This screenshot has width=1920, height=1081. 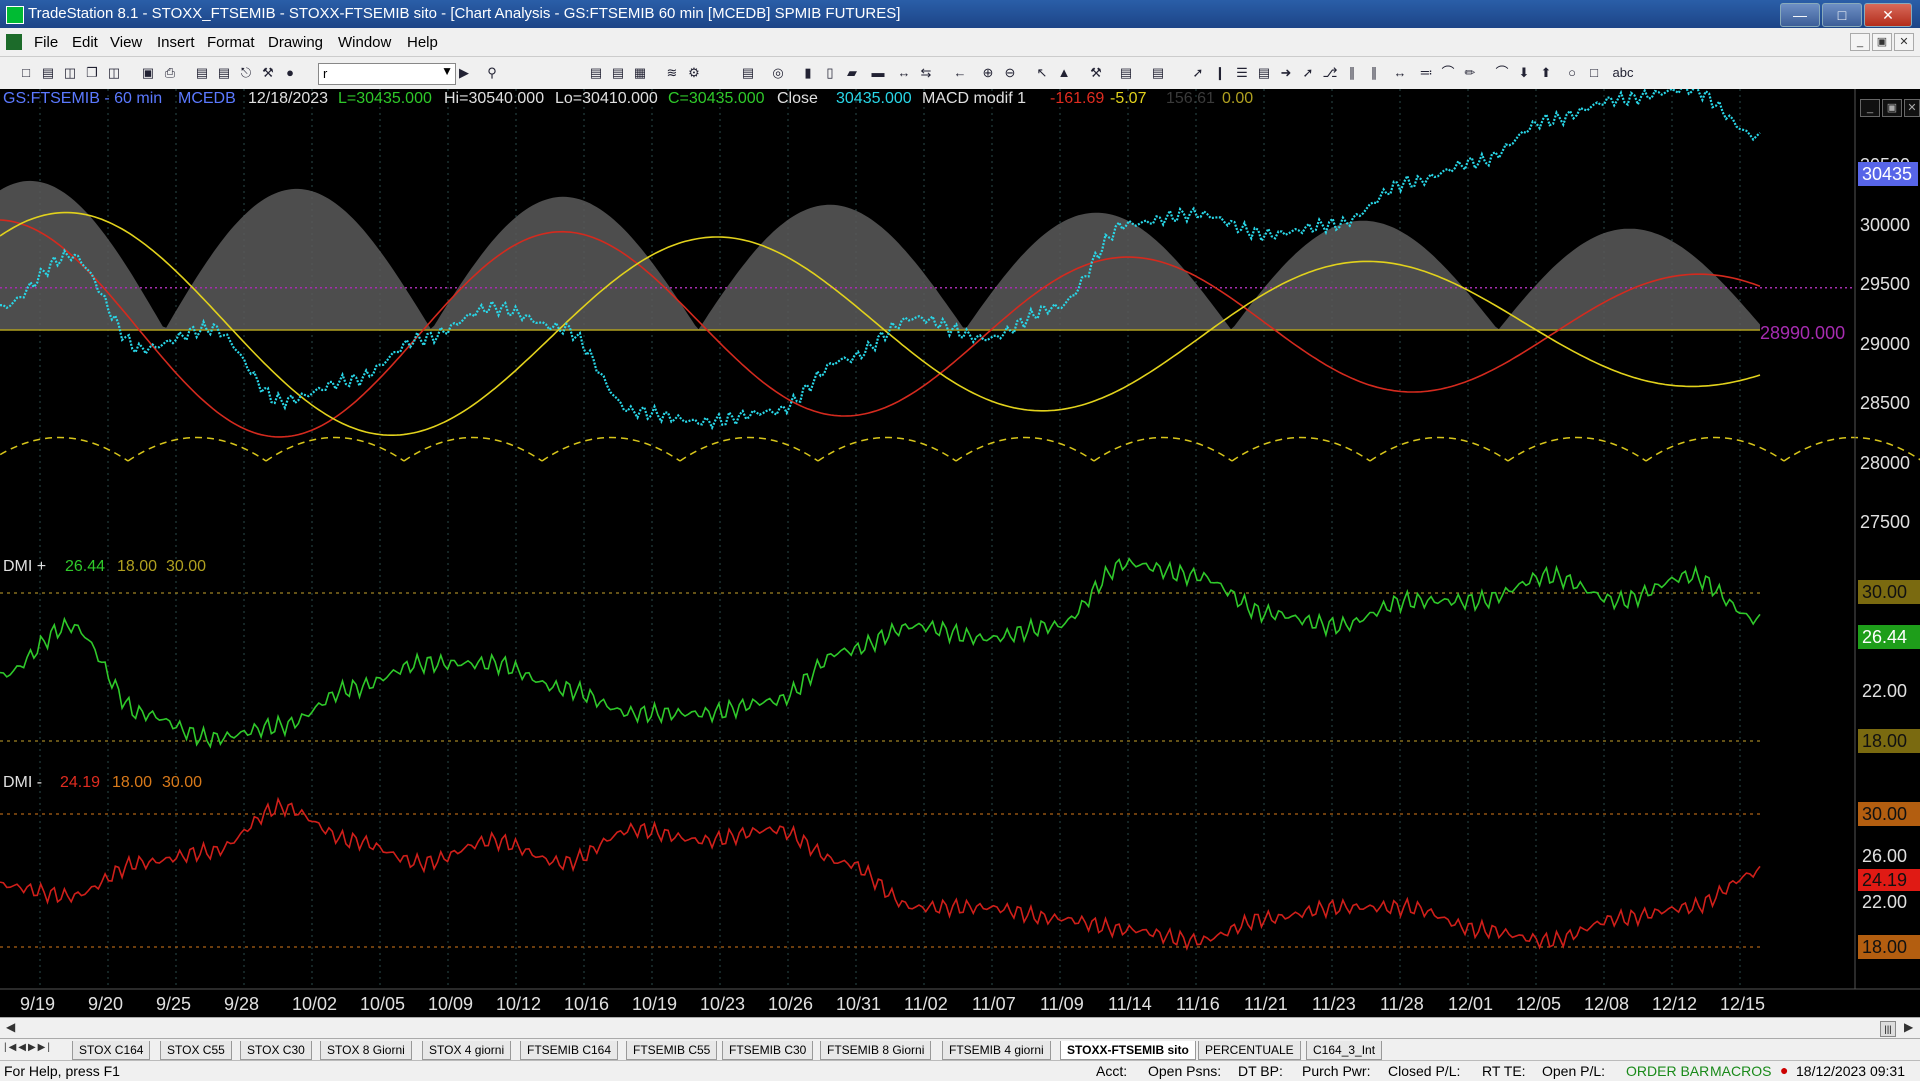 What do you see at coordinates (1870, 108) in the screenshot?
I see `chart-minimize-button: _` at bounding box center [1870, 108].